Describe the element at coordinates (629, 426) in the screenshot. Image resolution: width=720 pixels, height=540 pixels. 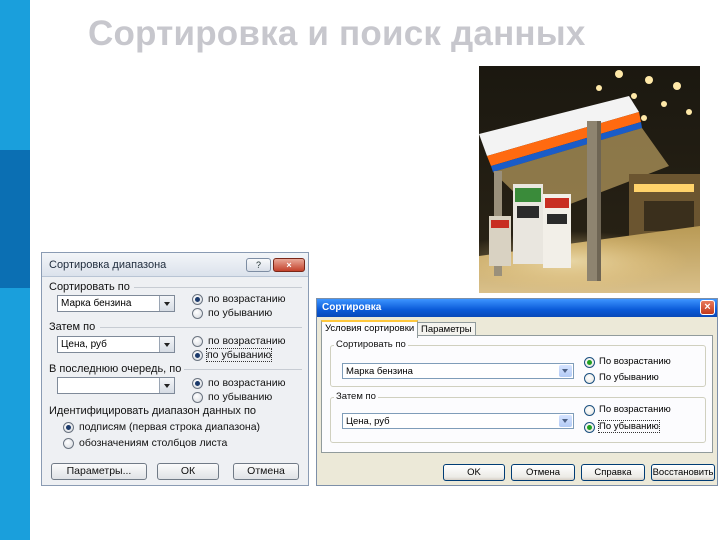
I see `sort2-desc-label: По убыванию` at that location.